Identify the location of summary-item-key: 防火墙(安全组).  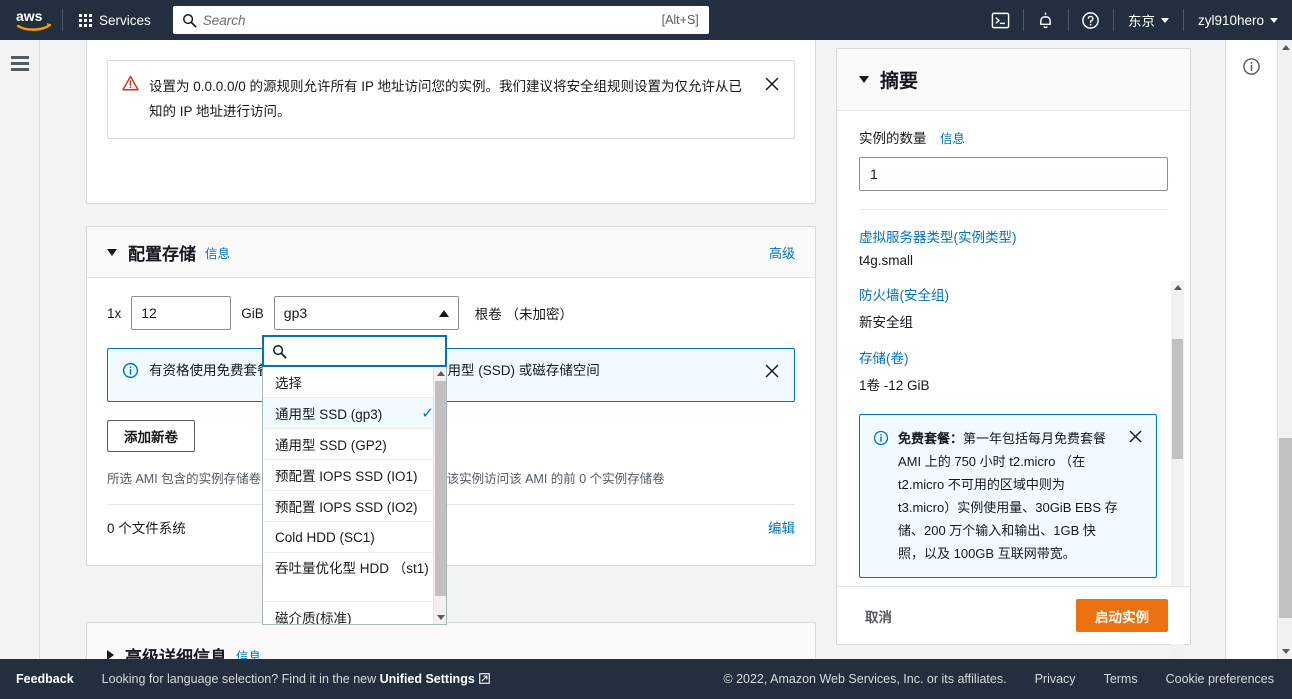
(1013, 294).